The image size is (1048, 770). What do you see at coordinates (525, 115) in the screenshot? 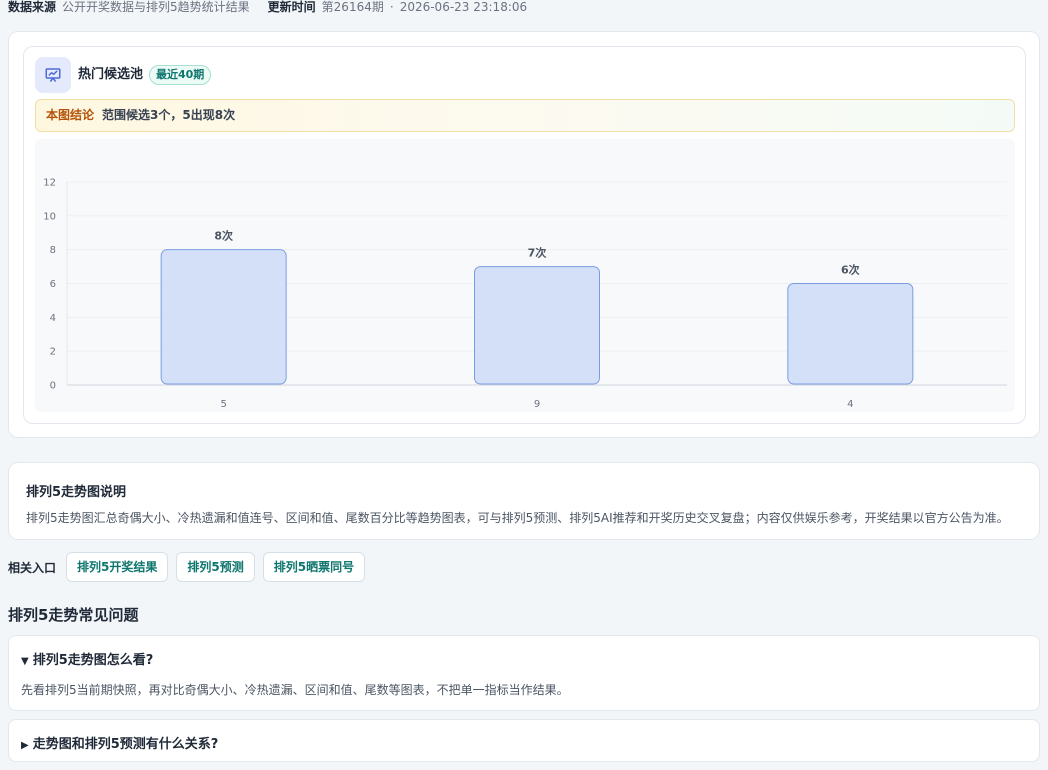
I see `conclusion-banner: 本图结论 范围候选3个，5出现8次` at bounding box center [525, 115].